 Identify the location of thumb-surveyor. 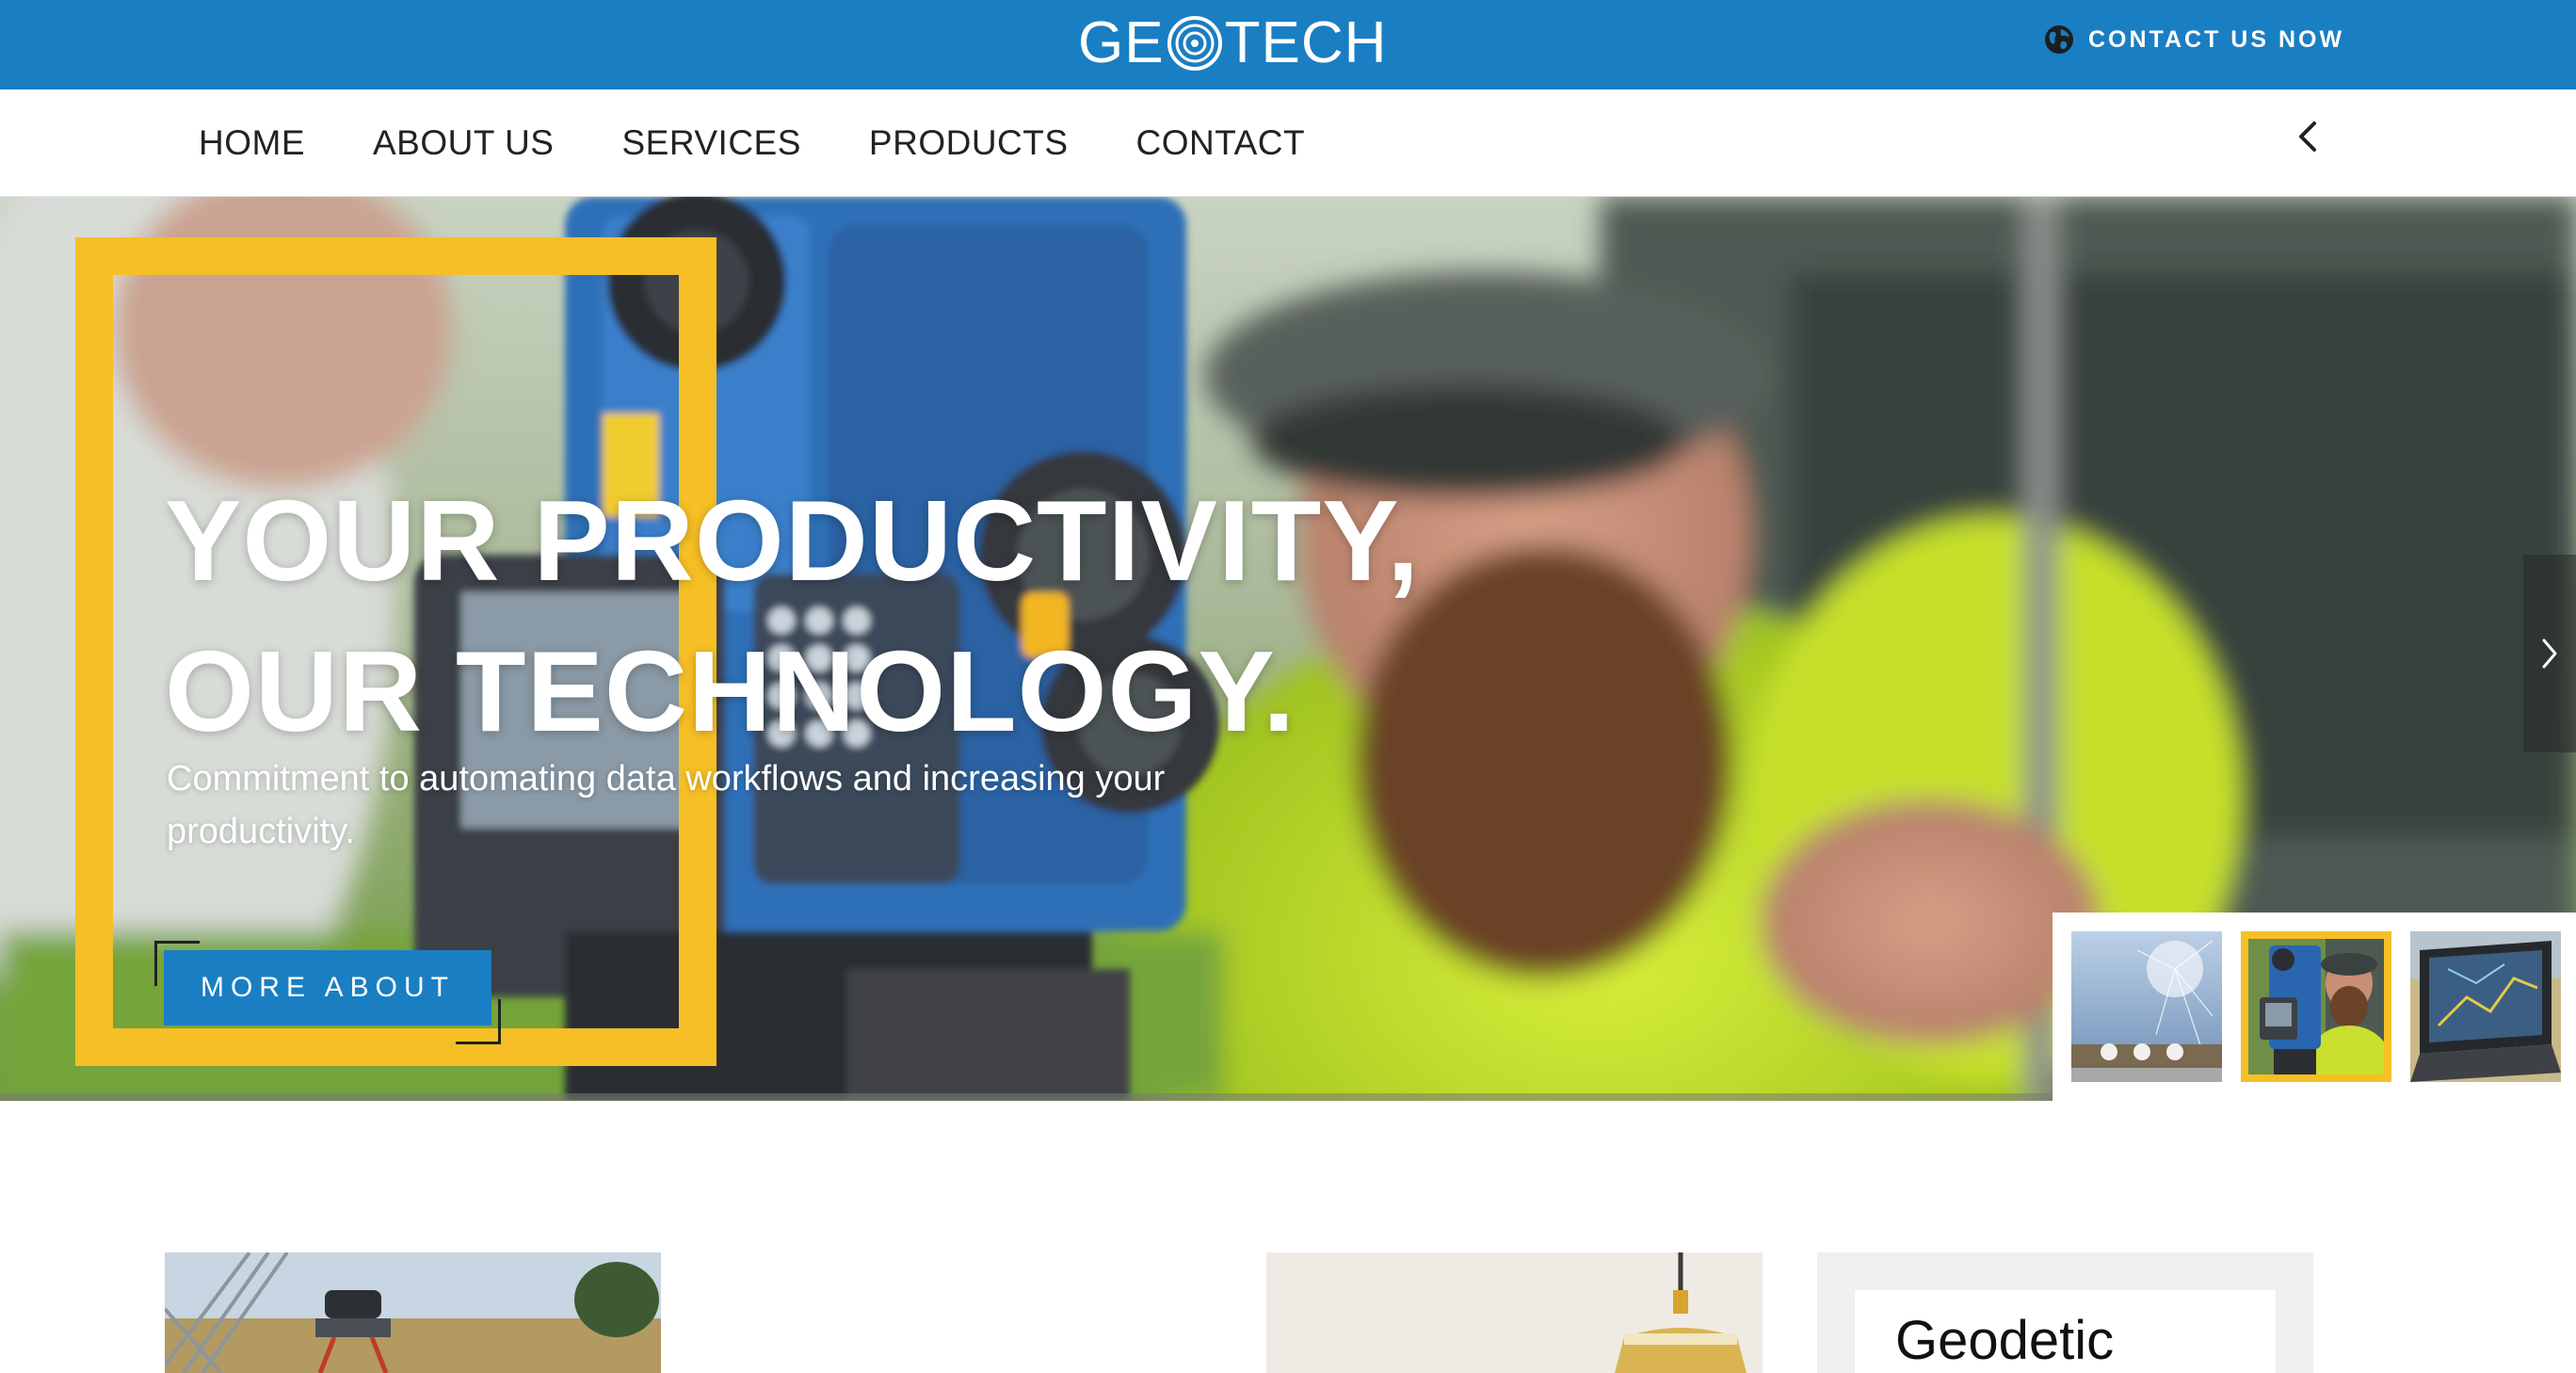
(2316, 1006).